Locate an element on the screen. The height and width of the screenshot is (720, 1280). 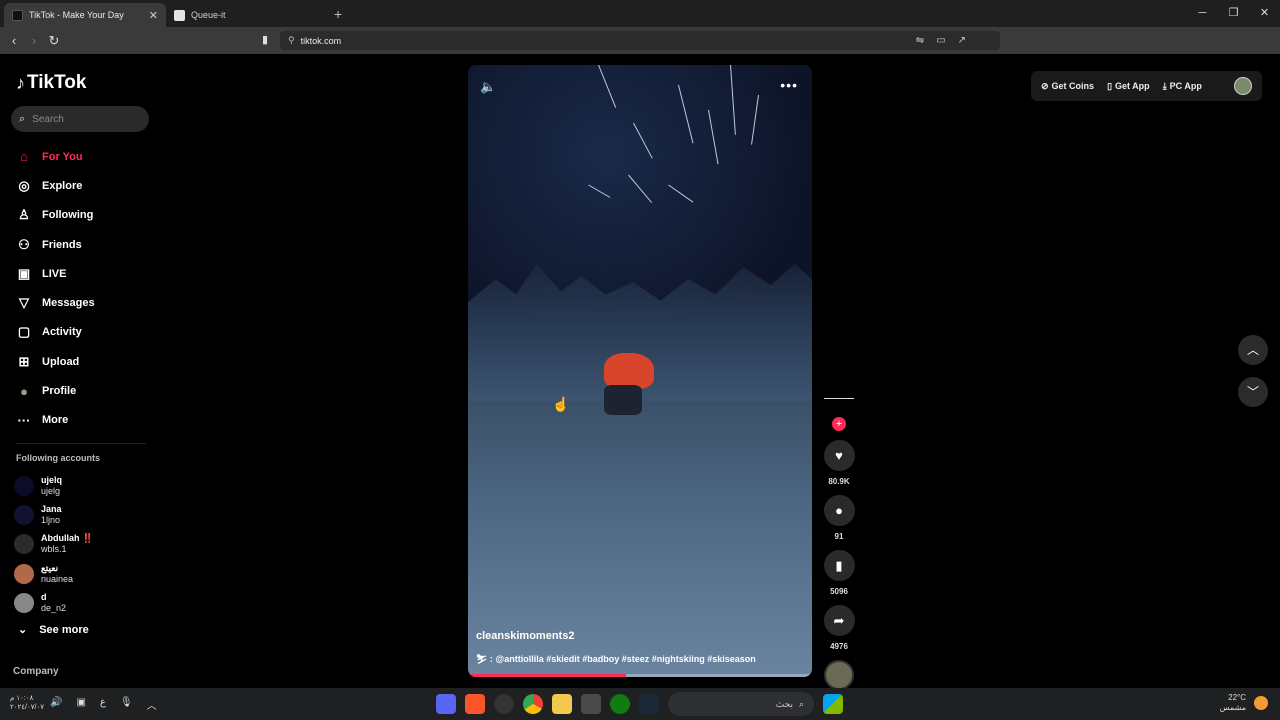
account-handle: 1ljno is located at coordinates (51, 520).